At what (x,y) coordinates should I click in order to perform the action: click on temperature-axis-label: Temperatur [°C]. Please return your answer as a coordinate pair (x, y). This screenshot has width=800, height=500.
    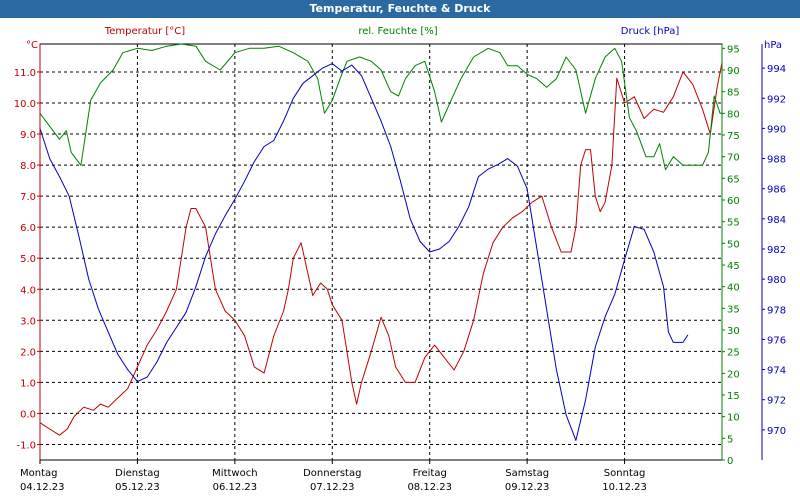
    Looking at the image, I should click on (144, 31).